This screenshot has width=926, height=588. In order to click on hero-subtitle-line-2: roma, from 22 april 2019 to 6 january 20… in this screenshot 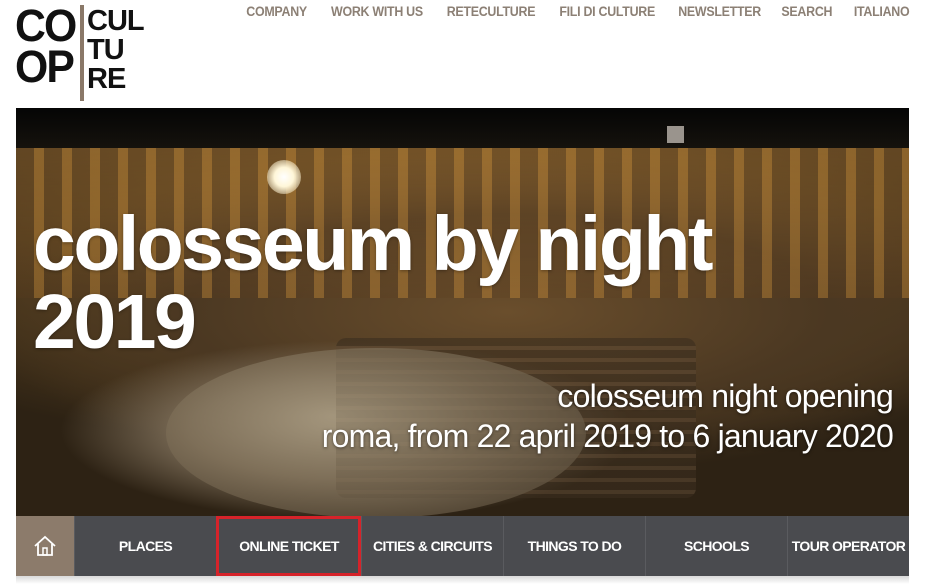, I will do `click(607, 436)`.